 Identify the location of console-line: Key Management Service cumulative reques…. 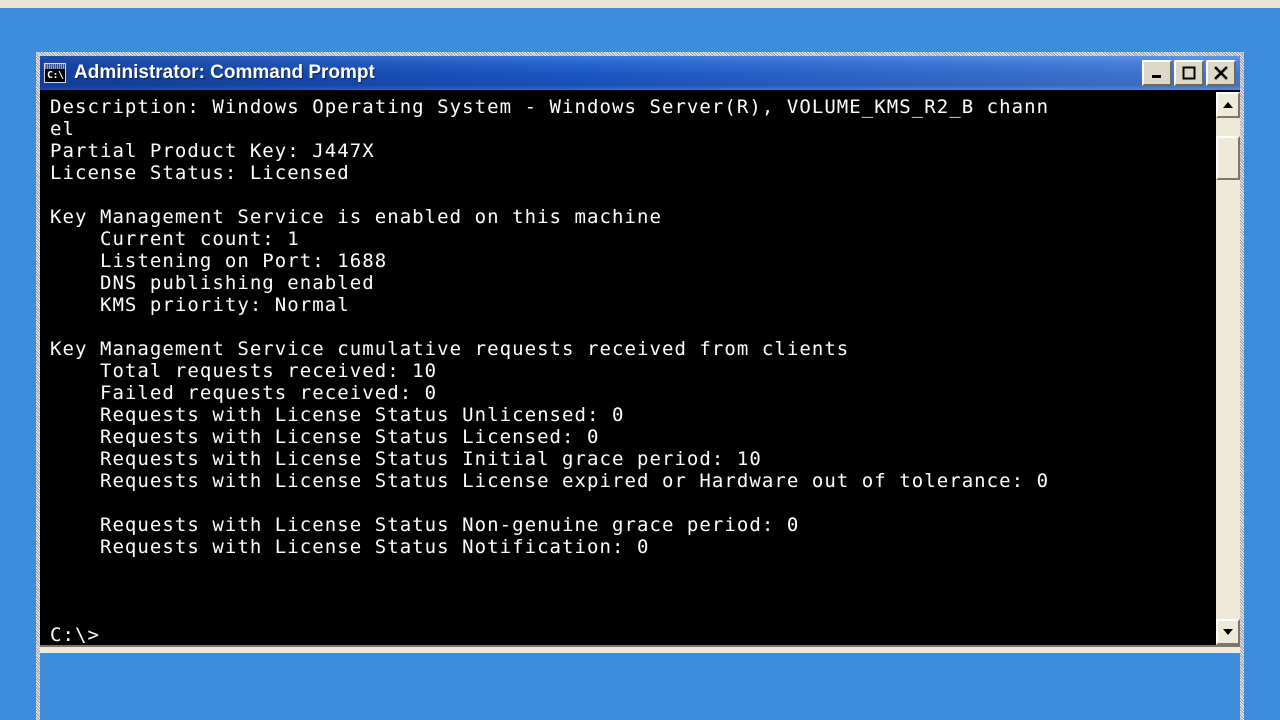
(450, 349).